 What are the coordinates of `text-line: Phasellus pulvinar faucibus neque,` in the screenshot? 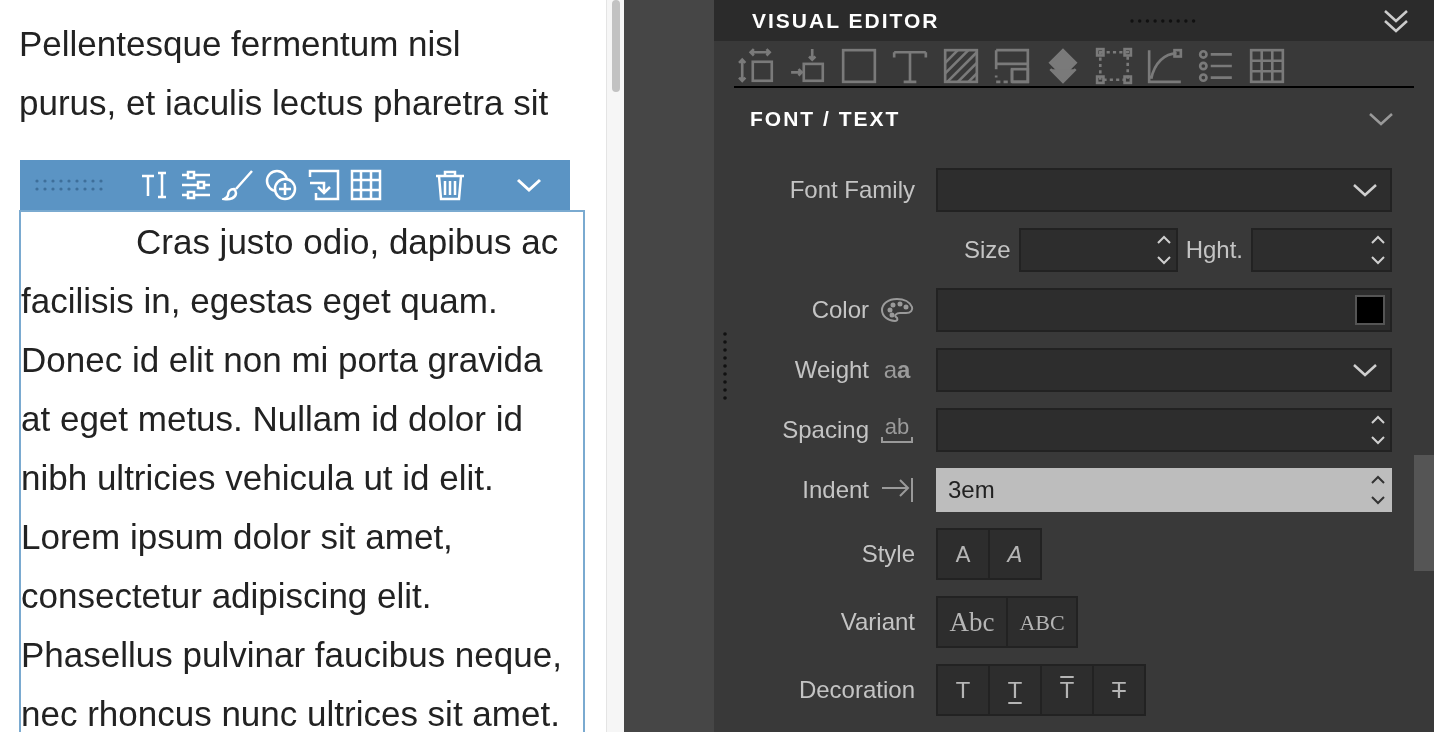 It's located at (291, 655).